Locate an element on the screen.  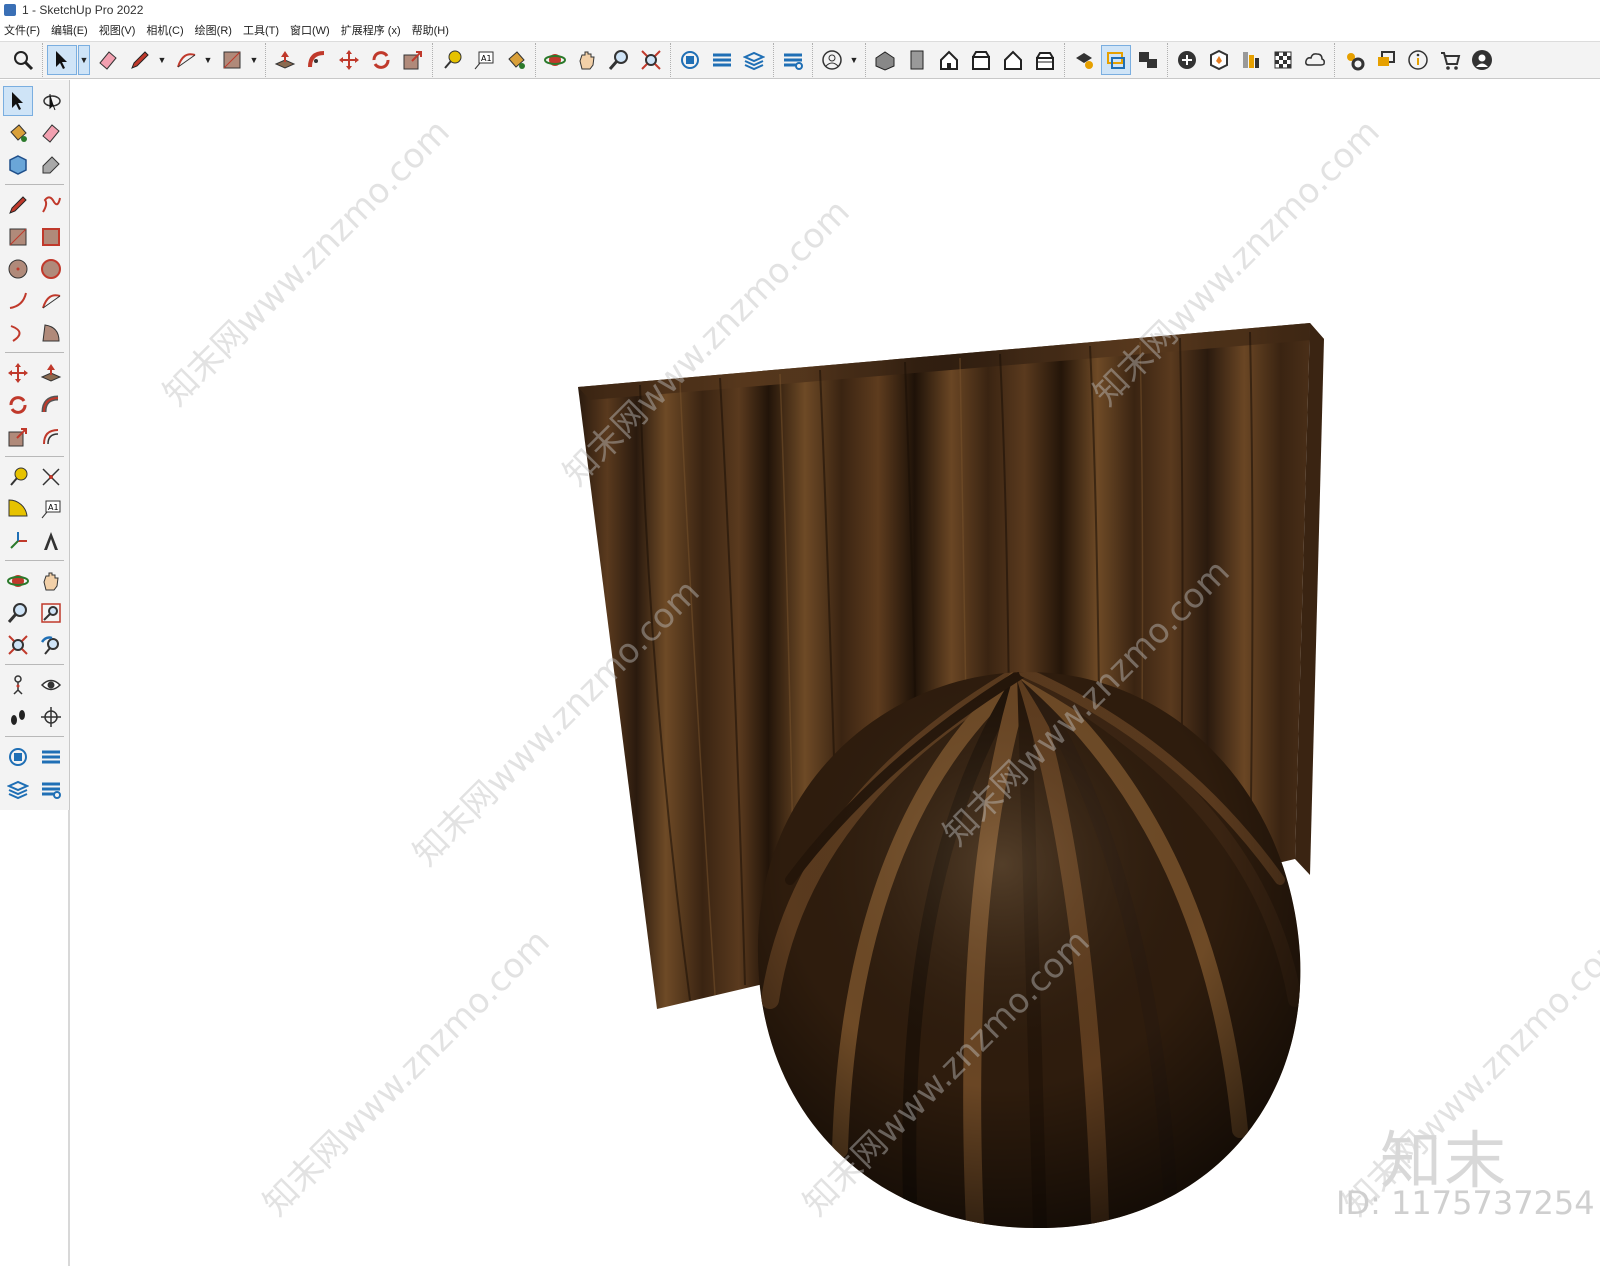
look-around-icon is located at coordinates (51, 685).